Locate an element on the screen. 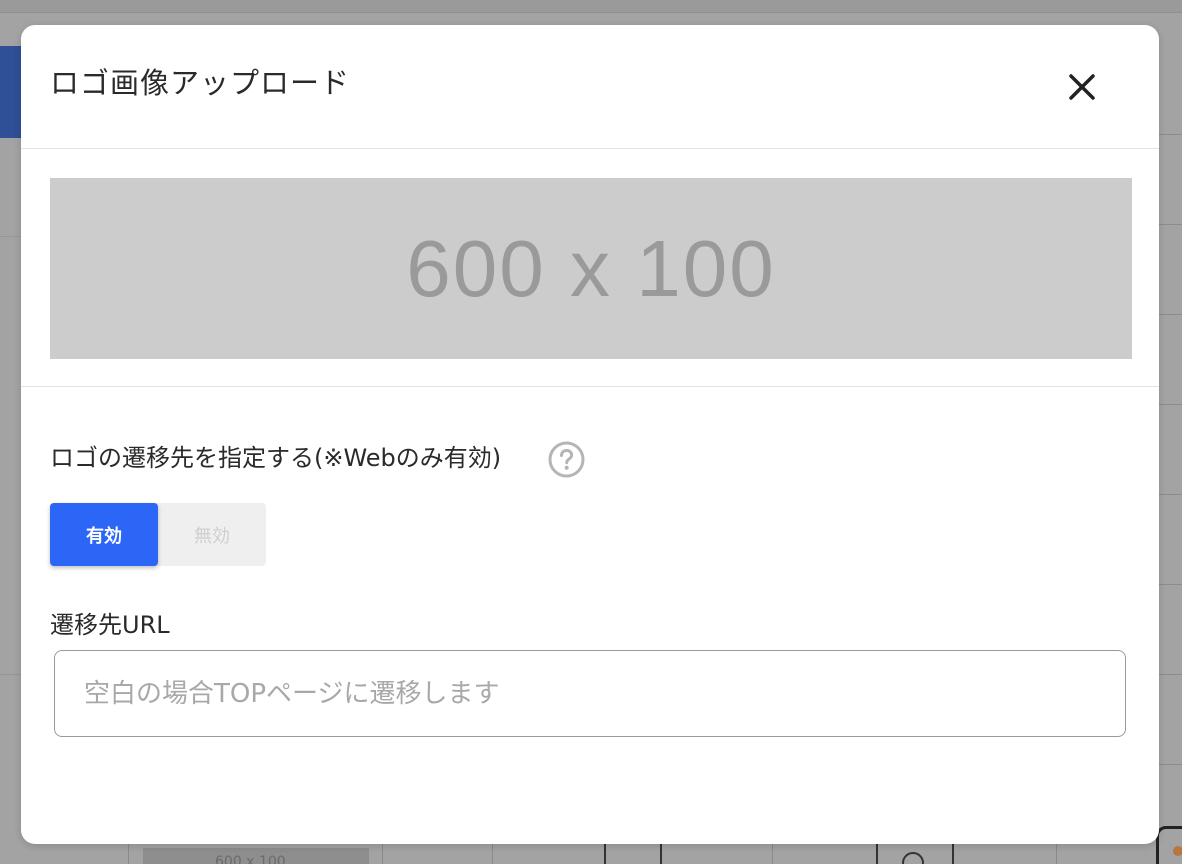 This screenshot has height=864, width=1182. logo-preview-placeholder: 600 x 100 is located at coordinates (591, 268).